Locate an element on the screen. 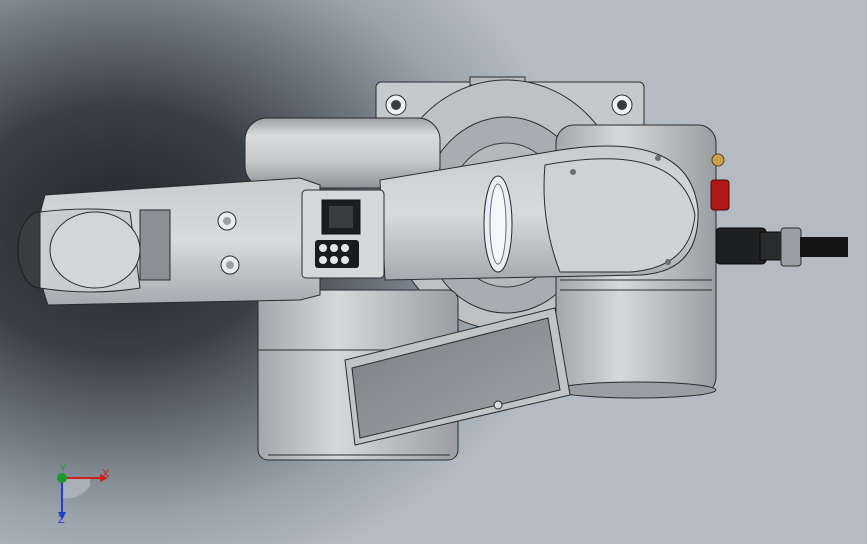  axis-triad: X Y Z is located at coordinates (80, 497).